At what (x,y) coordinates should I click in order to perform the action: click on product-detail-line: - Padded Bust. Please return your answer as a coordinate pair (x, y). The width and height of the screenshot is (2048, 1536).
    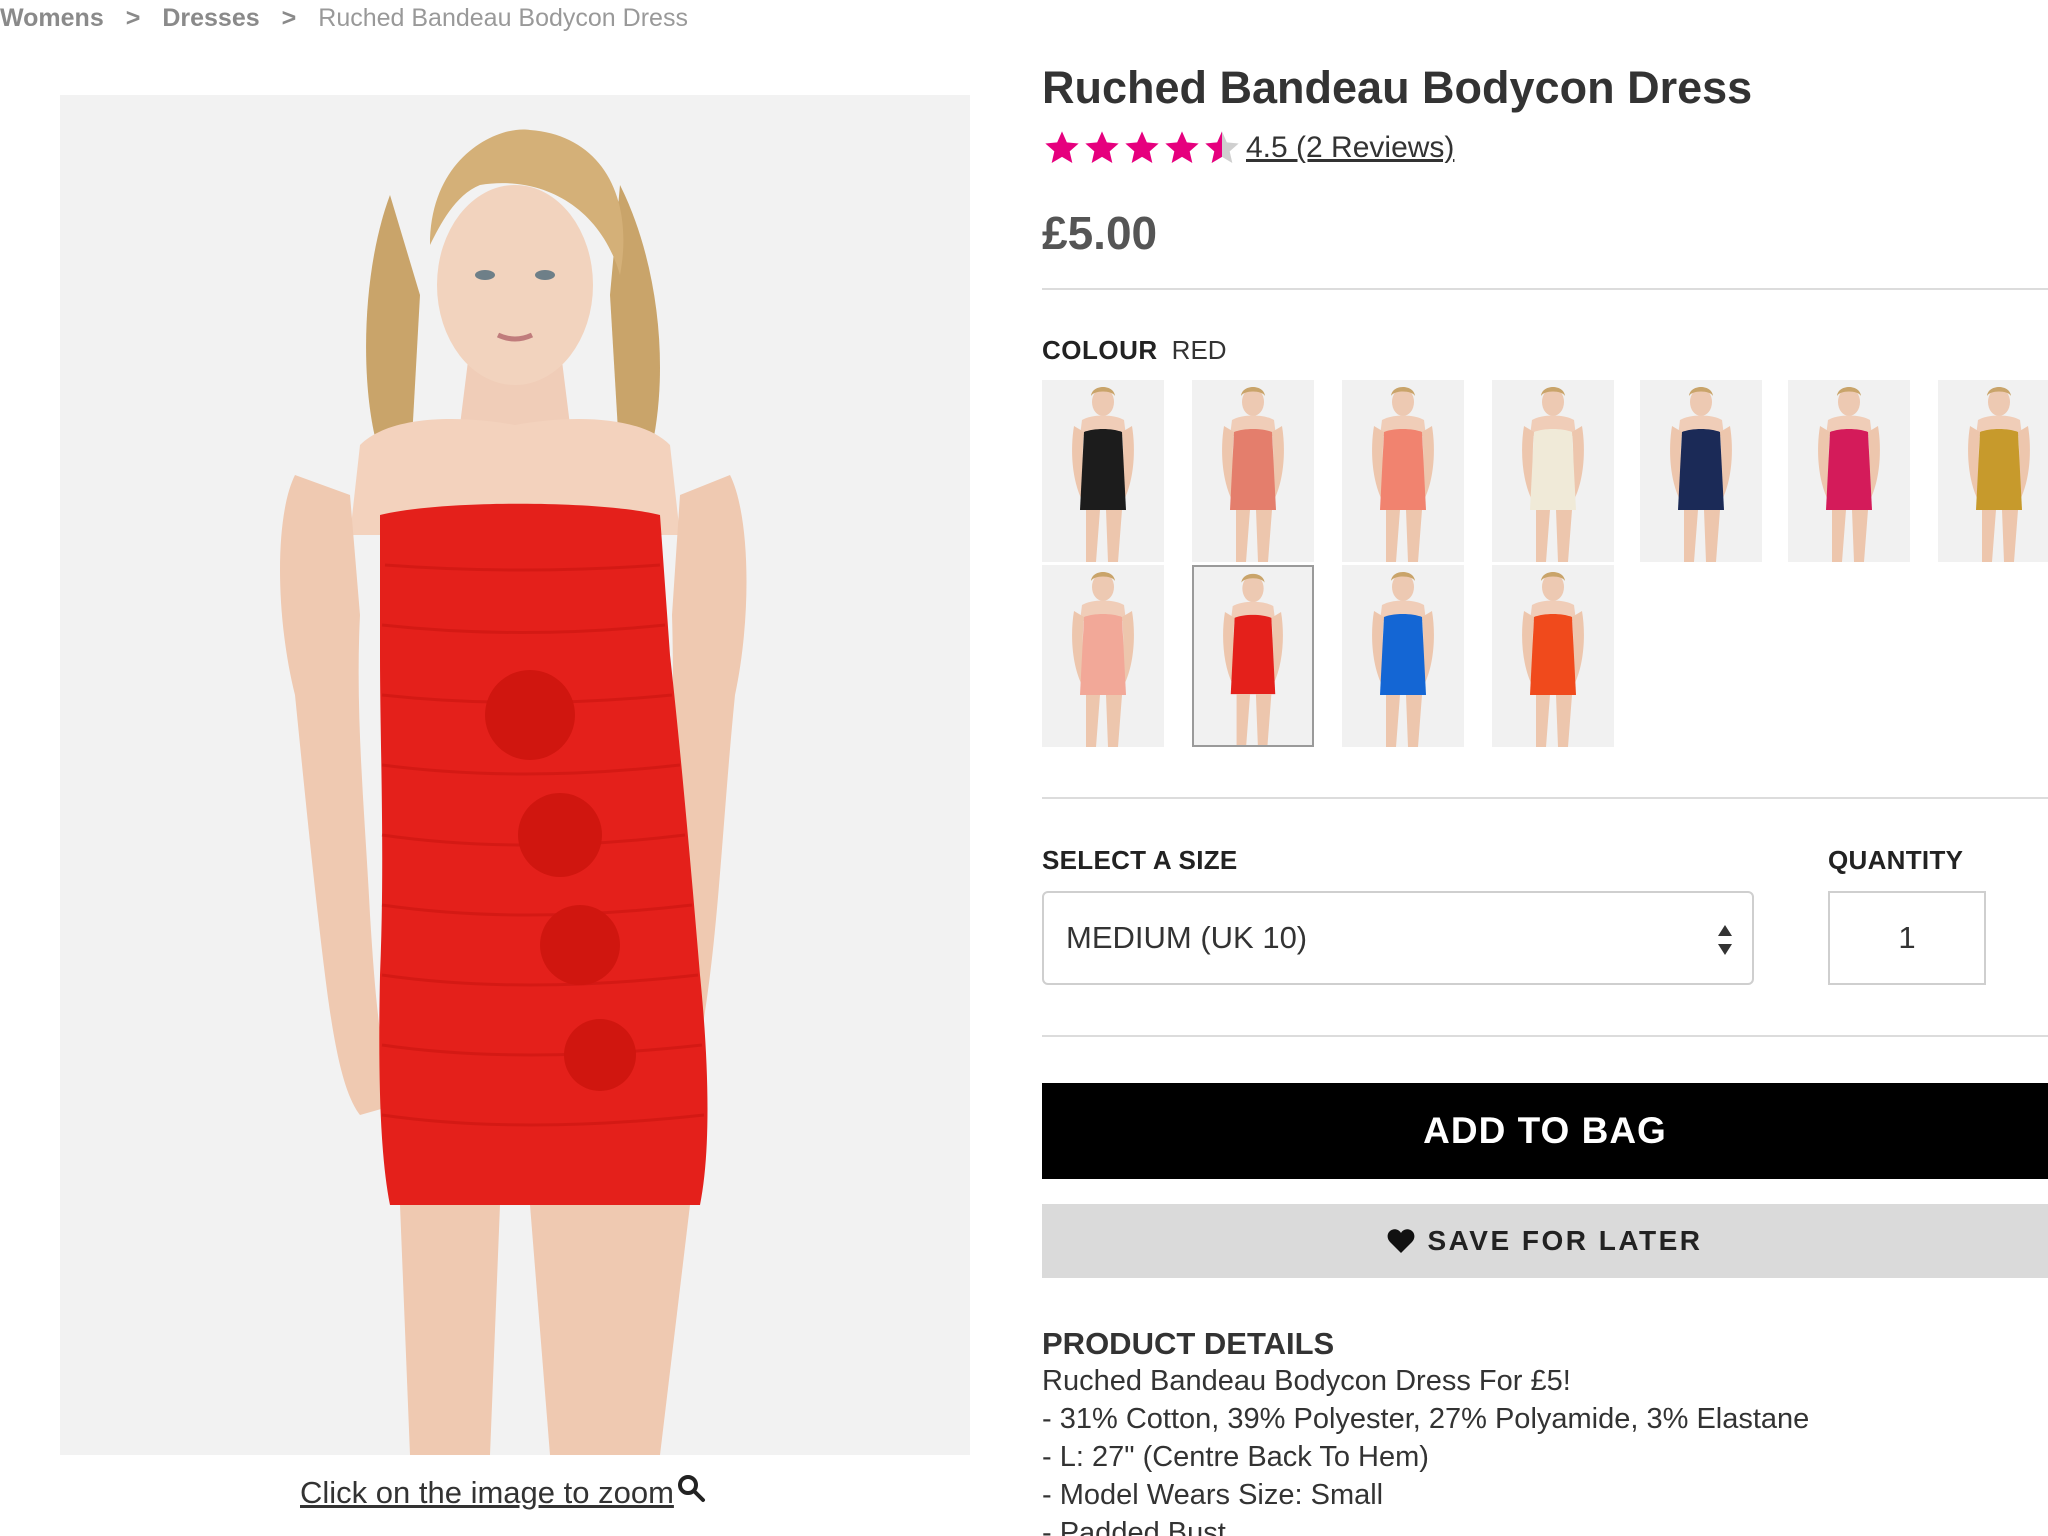
    Looking at the image, I should click on (1134, 1526).